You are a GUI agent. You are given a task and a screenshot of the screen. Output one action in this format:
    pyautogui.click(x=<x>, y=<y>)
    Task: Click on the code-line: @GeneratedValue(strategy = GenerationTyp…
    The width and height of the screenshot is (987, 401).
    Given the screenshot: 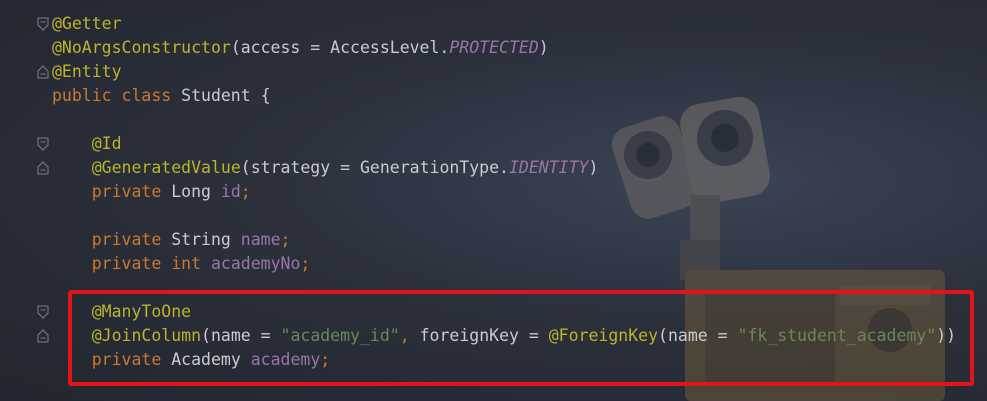 What is the action you would take?
    pyautogui.click(x=504, y=168)
    